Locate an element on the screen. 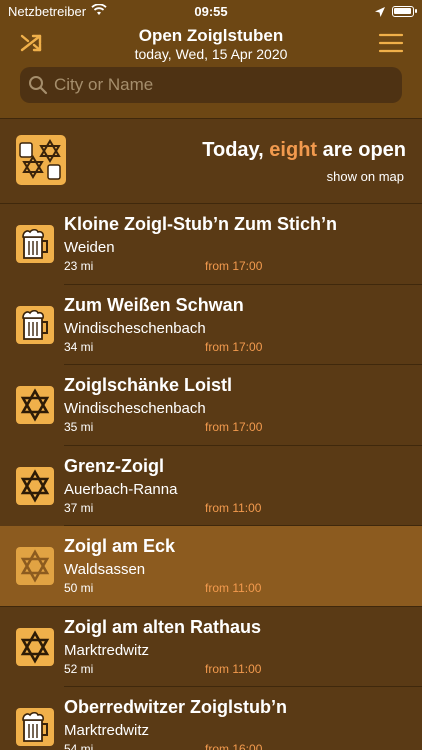 This screenshot has width=422, height=750. search-input is located at coordinates (224, 85).